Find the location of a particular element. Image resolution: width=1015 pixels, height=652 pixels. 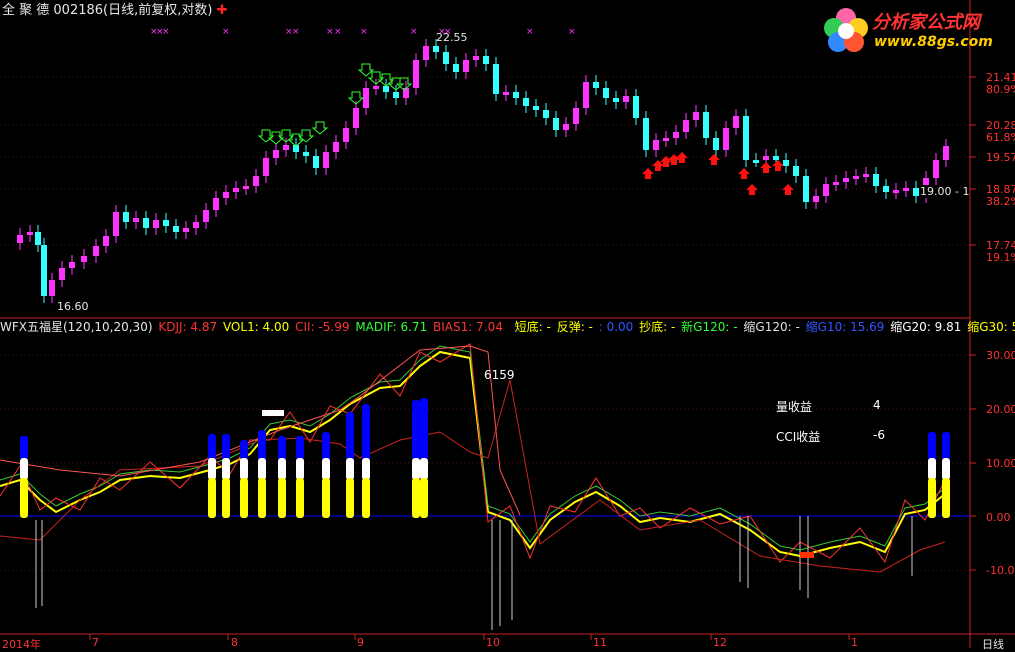

ind-vol1: VOL1: 4.00 is located at coordinates (256, 327).